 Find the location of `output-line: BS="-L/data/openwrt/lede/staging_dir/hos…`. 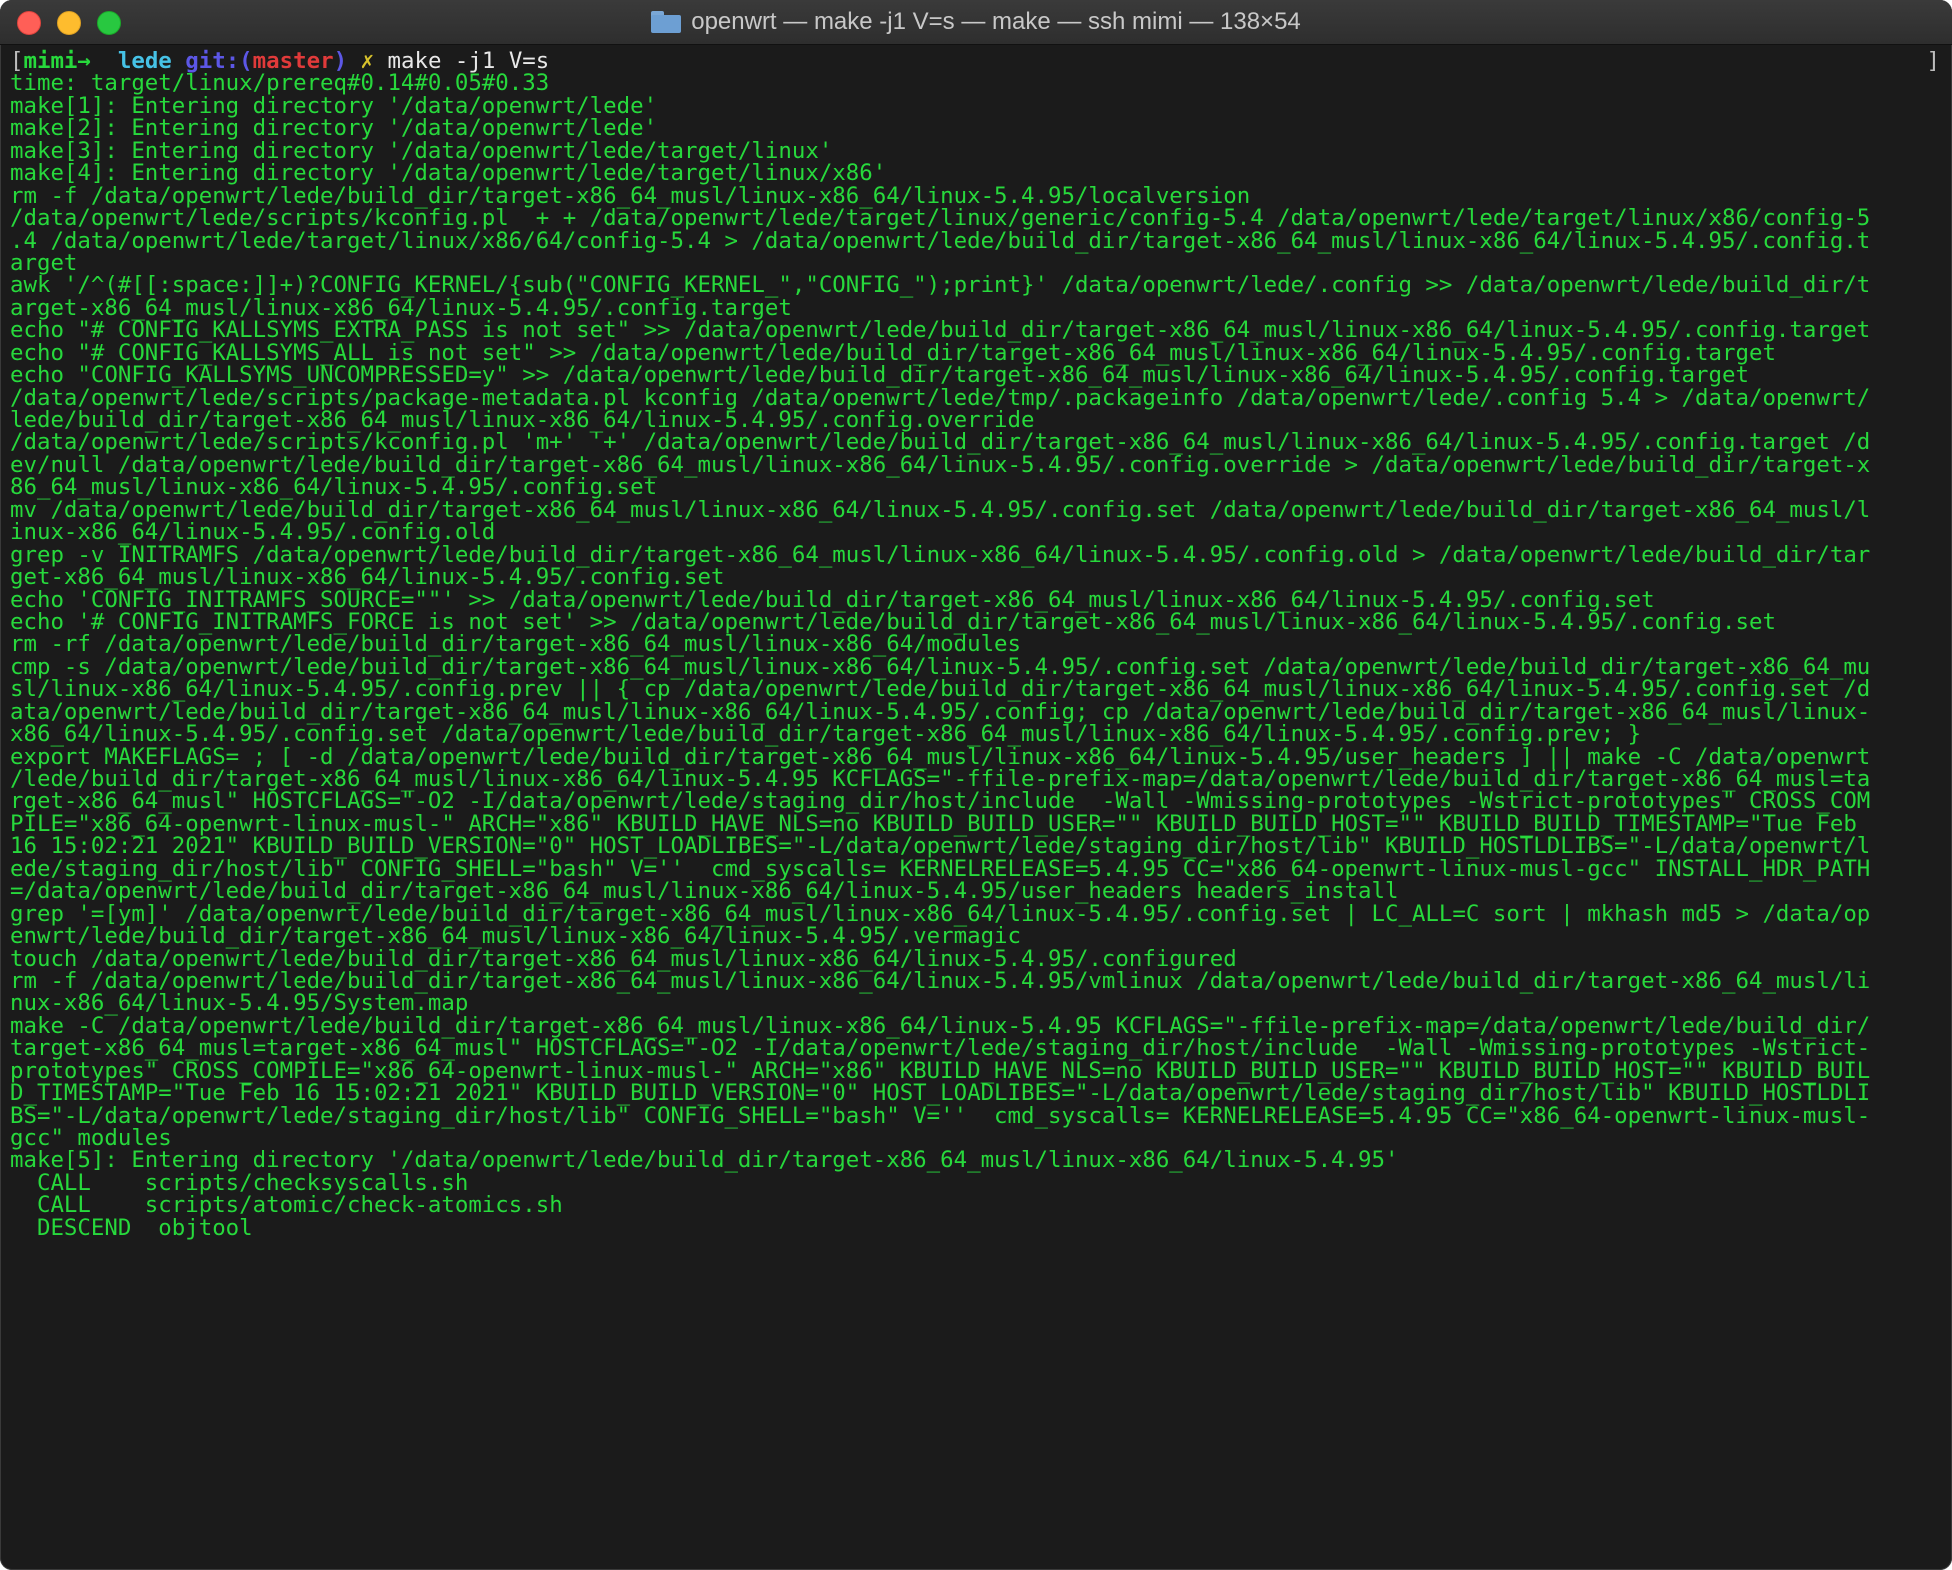

output-line: BS="-L/data/openwrt/lede/staging_dir/hos… is located at coordinates (940, 1115).